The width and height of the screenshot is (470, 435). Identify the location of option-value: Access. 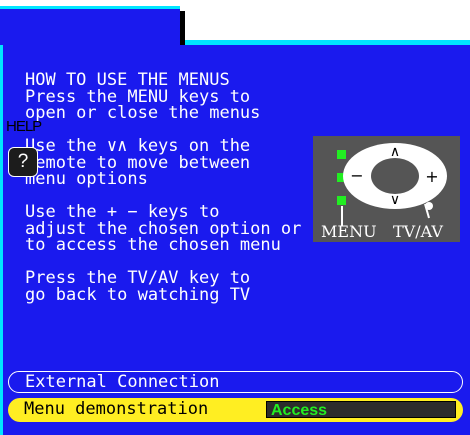
(299, 410).